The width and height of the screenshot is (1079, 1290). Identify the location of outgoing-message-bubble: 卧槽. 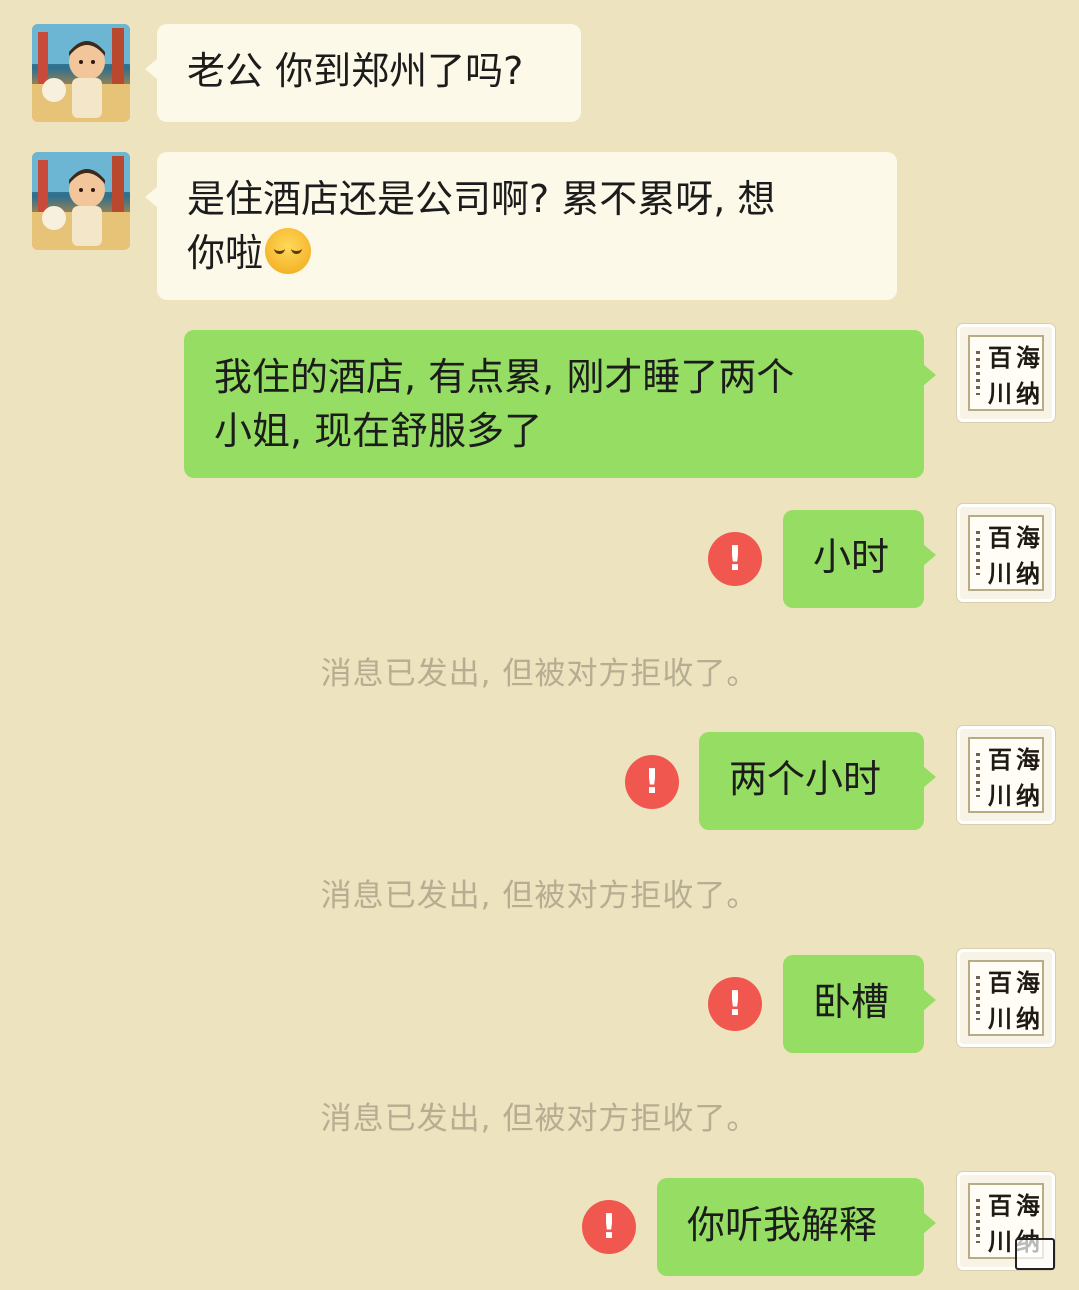
(859, 1004).